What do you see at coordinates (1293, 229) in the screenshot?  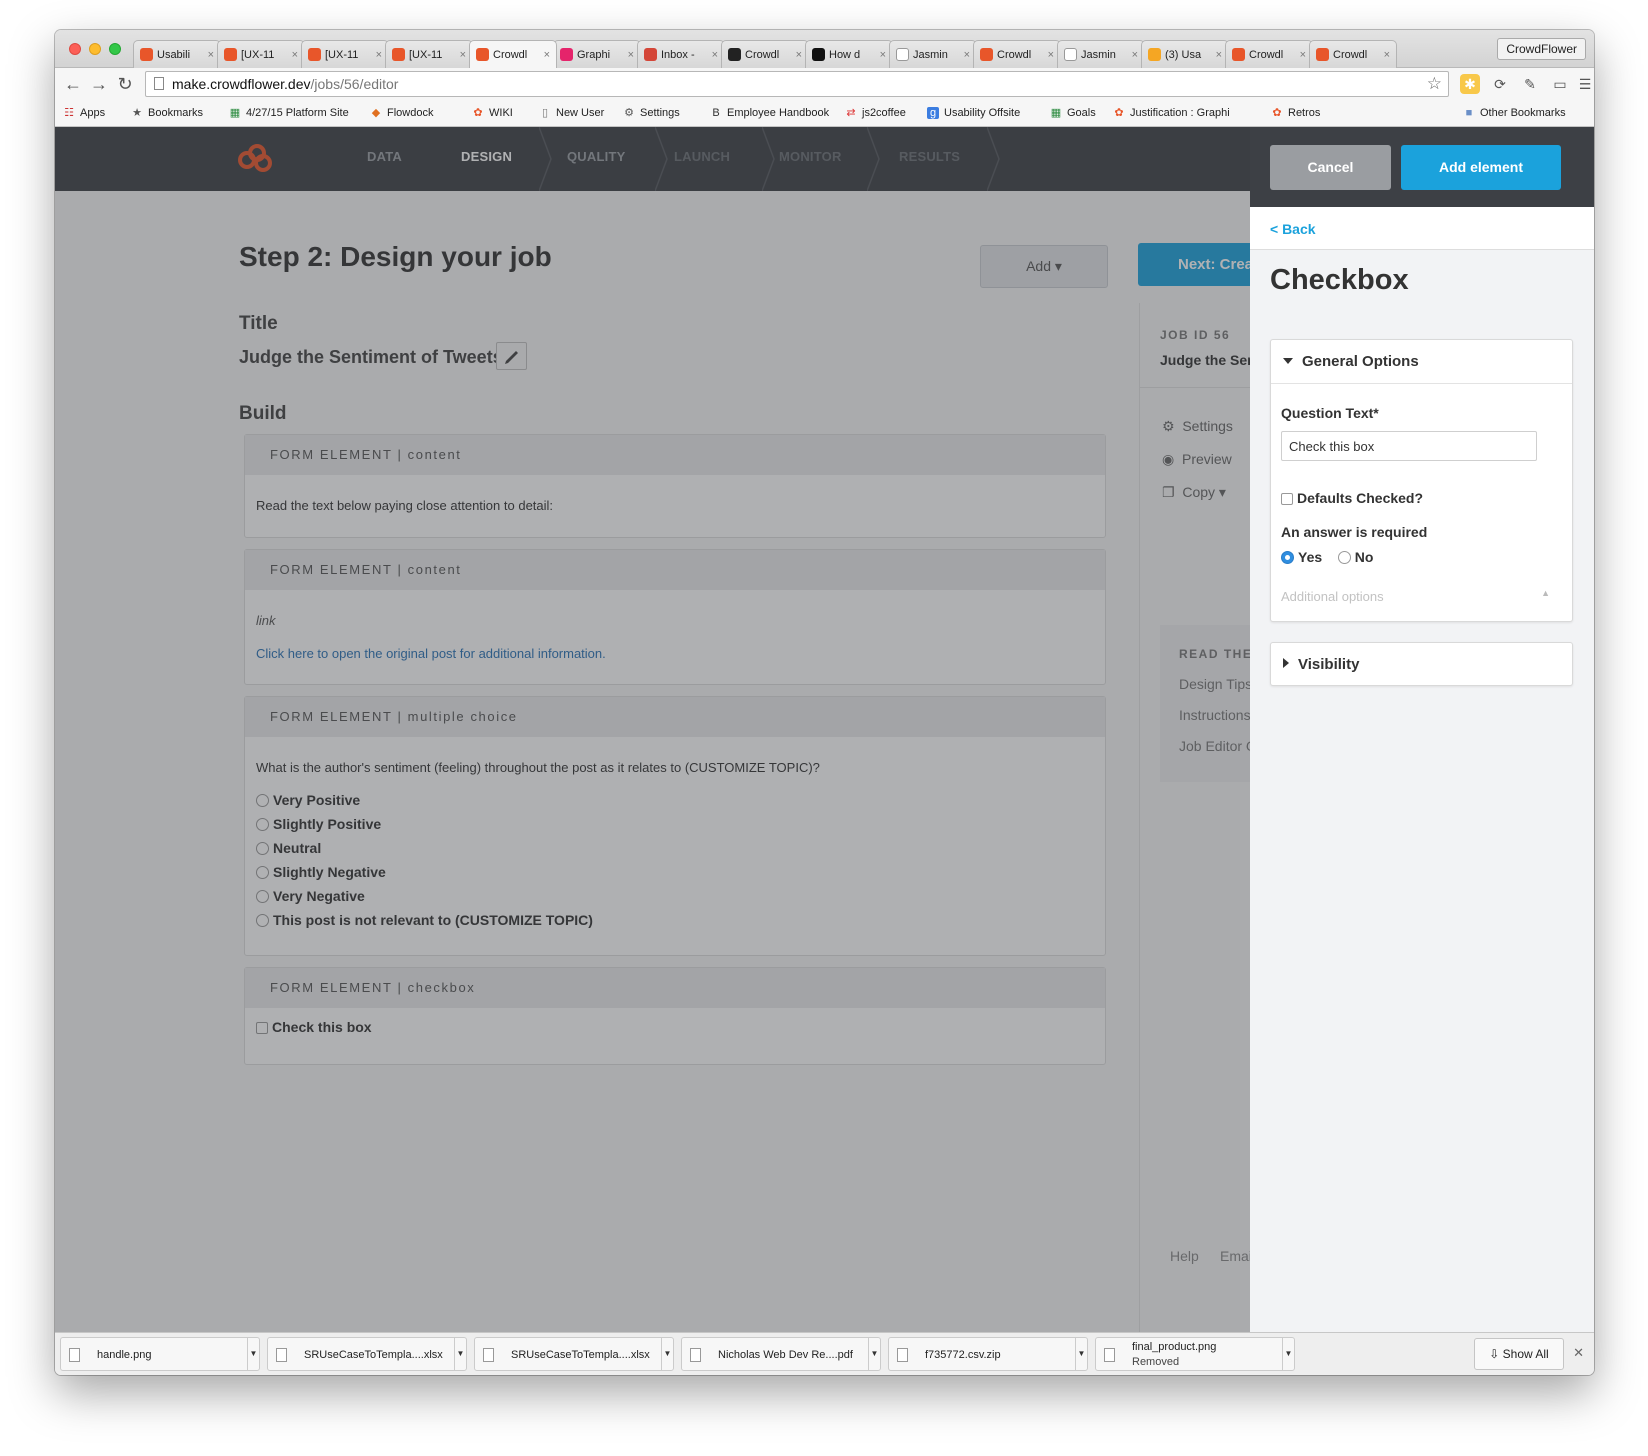 I see `back-link: < Back` at bounding box center [1293, 229].